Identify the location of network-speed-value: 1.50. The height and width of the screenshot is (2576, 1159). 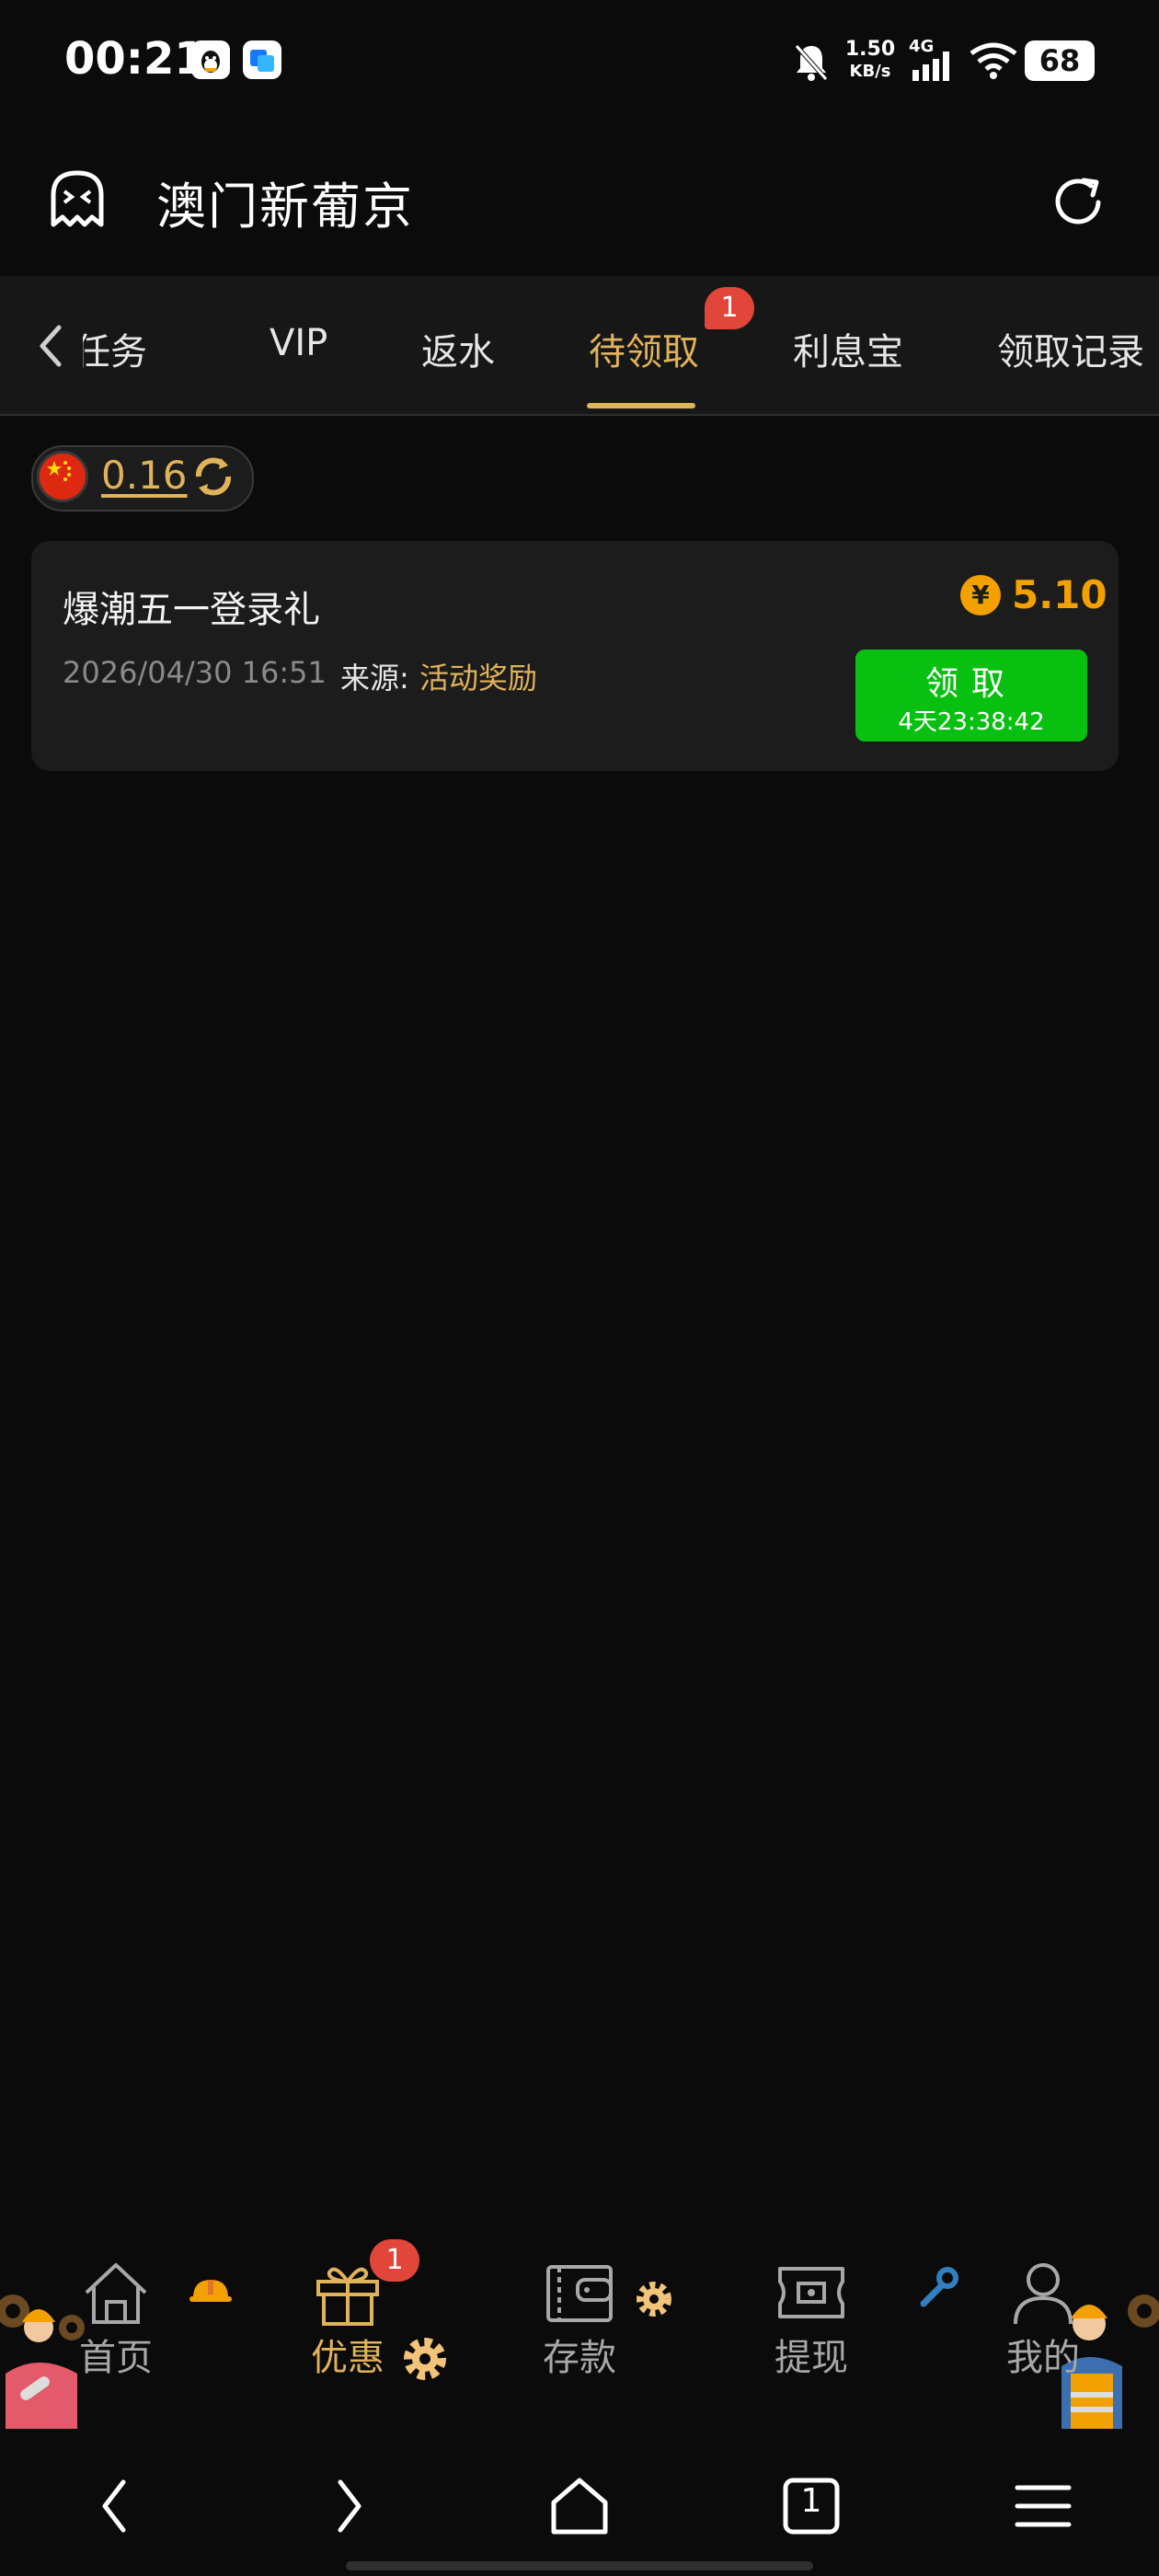
(870, 49).